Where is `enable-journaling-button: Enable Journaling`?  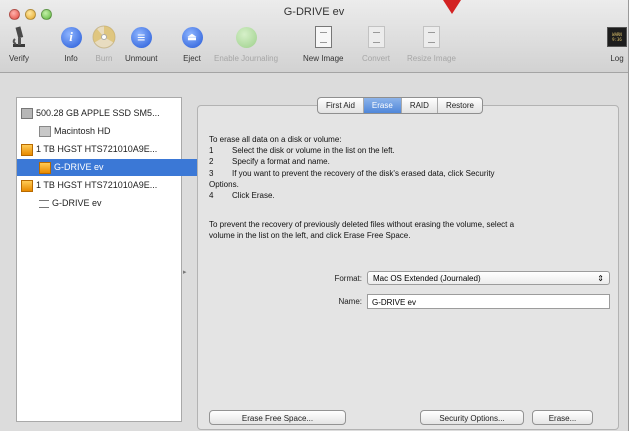 enable-journaling-button: Enable Journaling is located at coordinates (246, 43).